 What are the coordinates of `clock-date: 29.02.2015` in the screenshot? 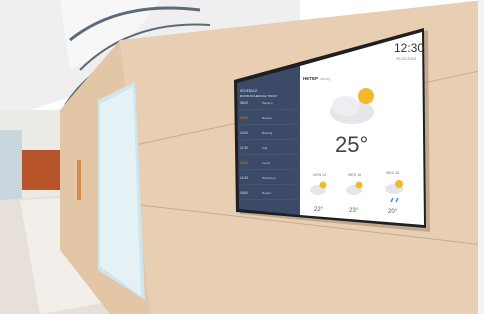 It's located at (406, 58).